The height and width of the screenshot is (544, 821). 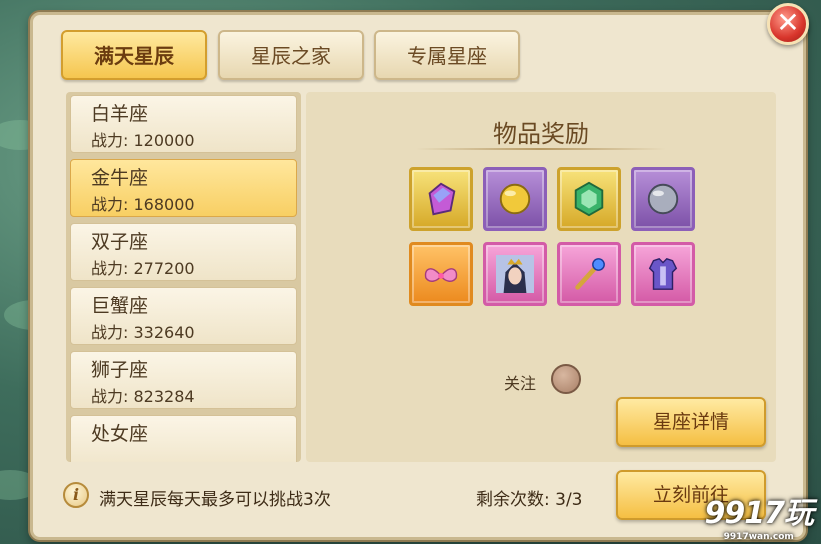 I want to click on constellation-power: 战力: 168000, so click(x=143, y=204).